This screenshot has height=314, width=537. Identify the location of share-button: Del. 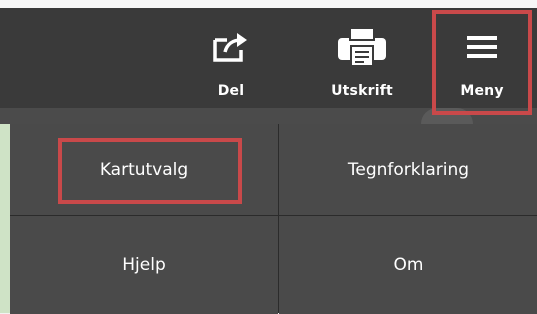
(231, 58).